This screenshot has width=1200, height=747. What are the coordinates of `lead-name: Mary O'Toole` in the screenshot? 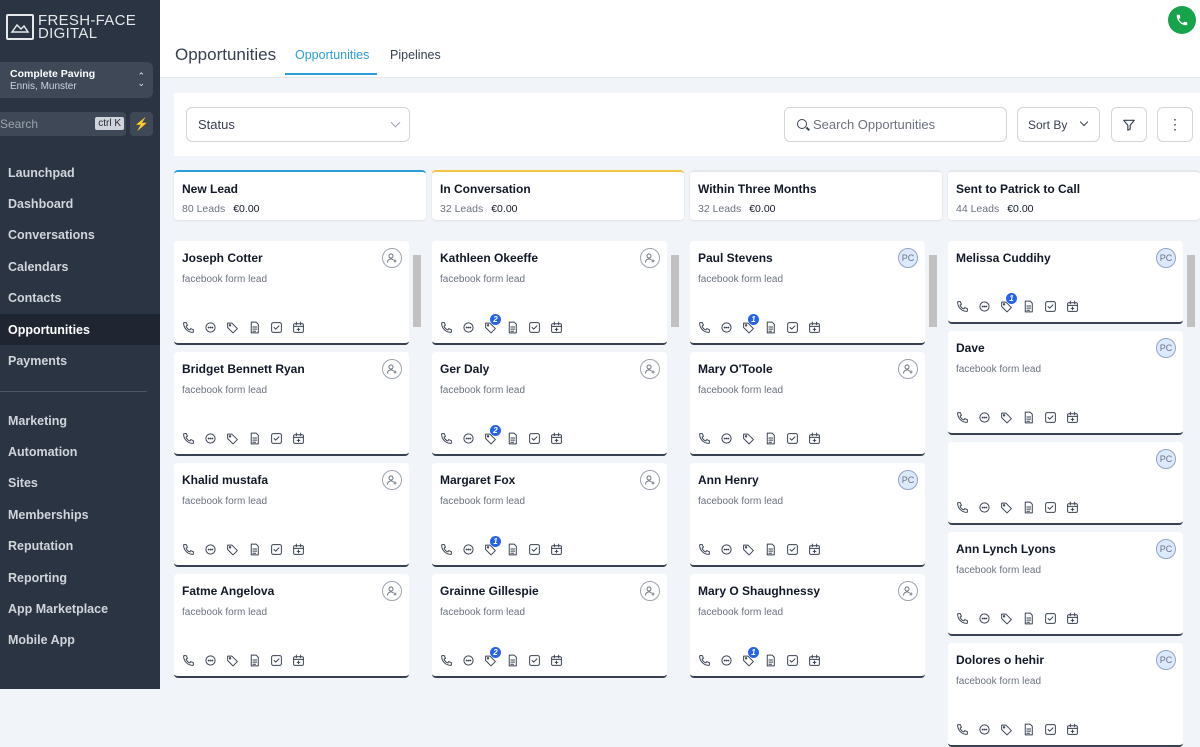 It's located at (807, 369).